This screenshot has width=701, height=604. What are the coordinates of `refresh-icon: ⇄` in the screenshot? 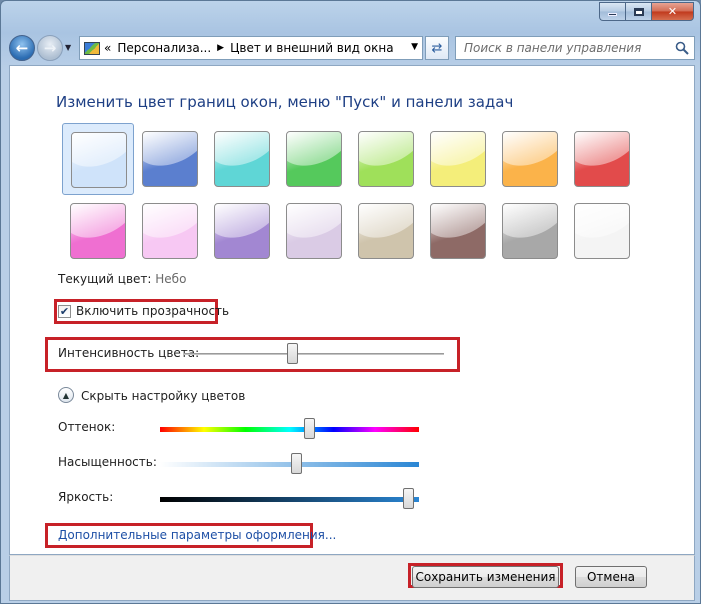 It's located at (437, 48).